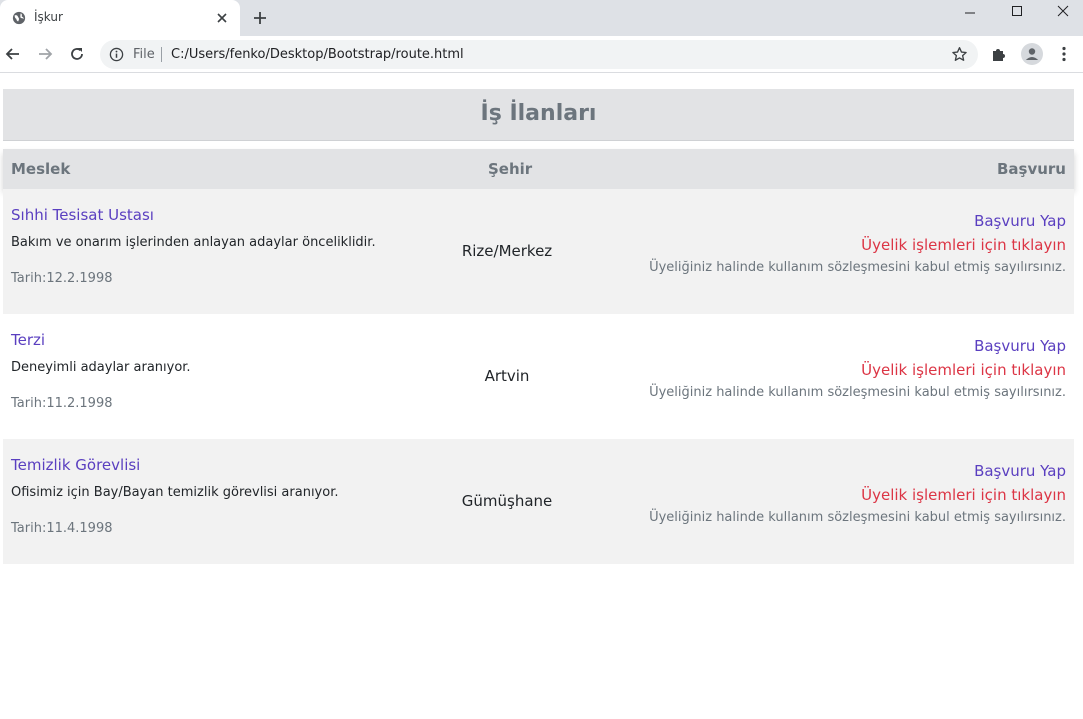 The width and height of the screenshot is (1083, 719). I want to click on job-city: Artvin, so click(507, 376).